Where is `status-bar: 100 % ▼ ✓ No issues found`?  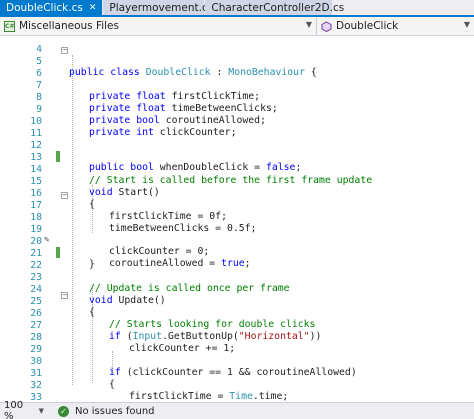 status-bar: 100 % ▼ ✓ No issues found is located at coordinates (237, 409).